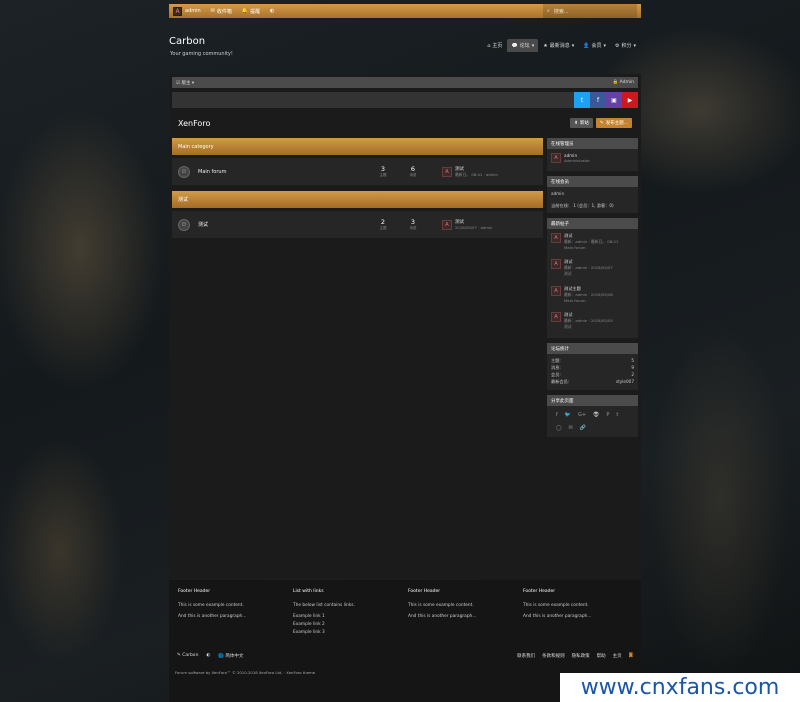 The width and height of the screenshot is (800, 702). I want to click on category-header: Main category, so click(357, 146).